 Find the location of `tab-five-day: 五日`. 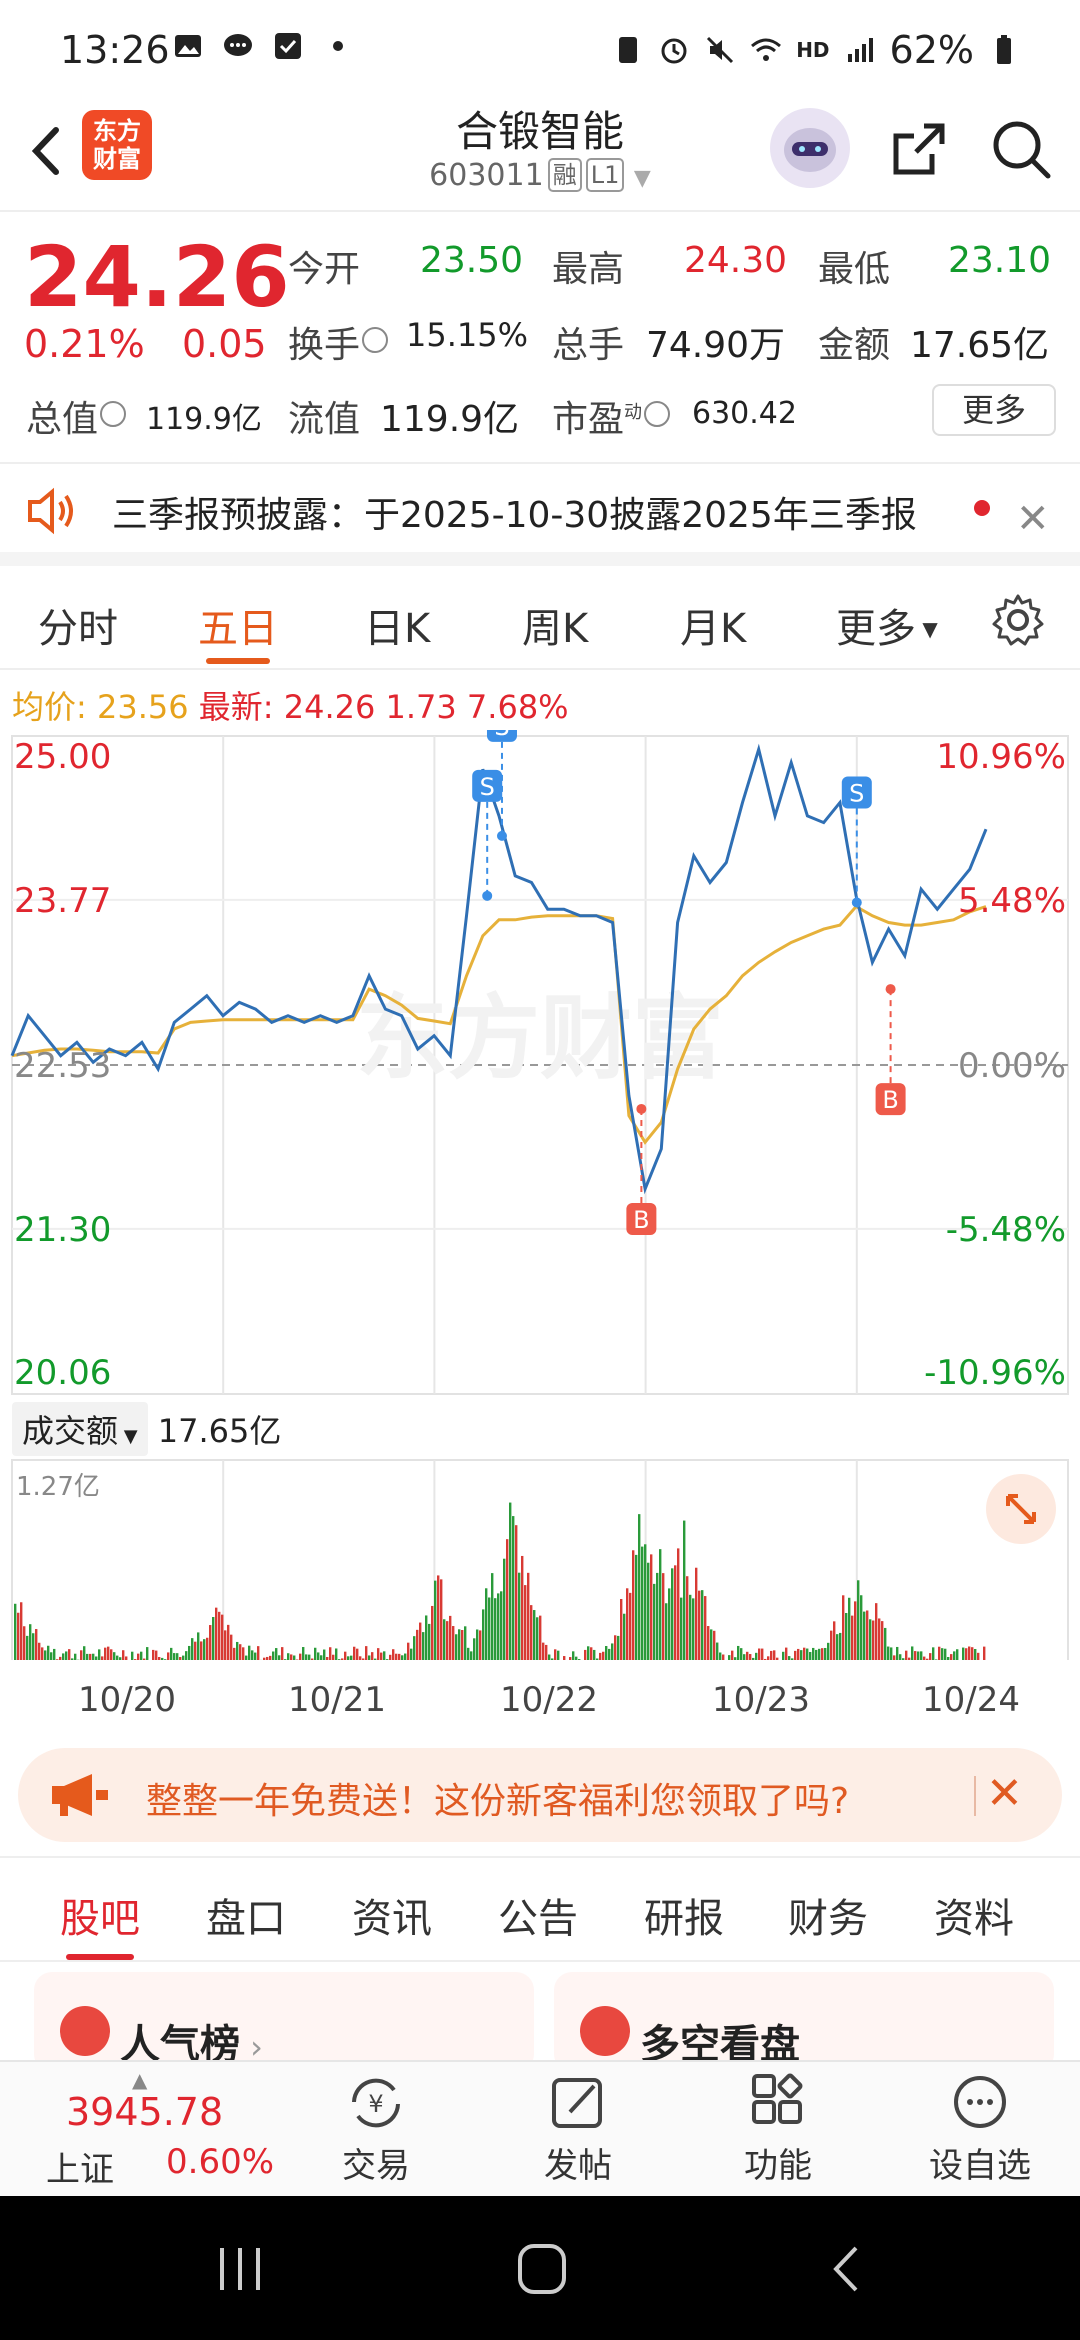

tab-five-day: 五日 is located at coordinates (238, 625).